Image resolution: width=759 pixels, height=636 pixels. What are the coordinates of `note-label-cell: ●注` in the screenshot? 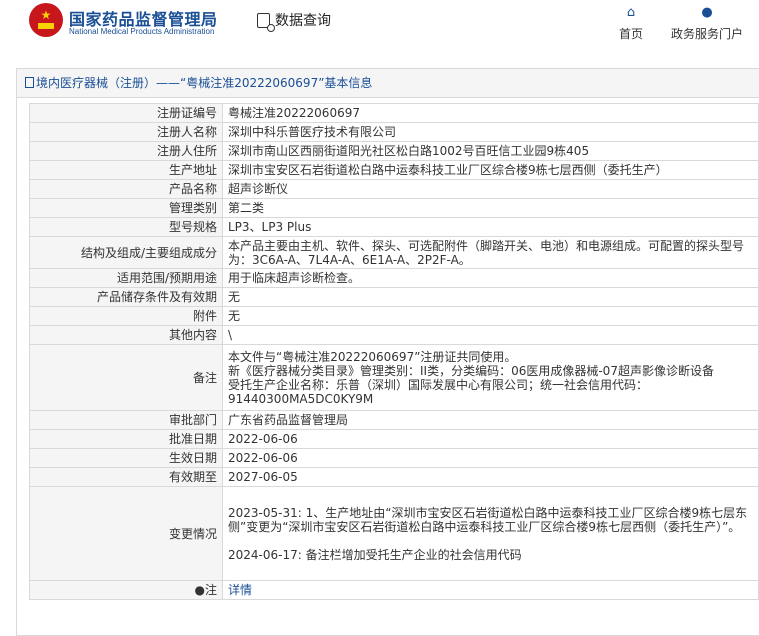 It's located at (126, 590).